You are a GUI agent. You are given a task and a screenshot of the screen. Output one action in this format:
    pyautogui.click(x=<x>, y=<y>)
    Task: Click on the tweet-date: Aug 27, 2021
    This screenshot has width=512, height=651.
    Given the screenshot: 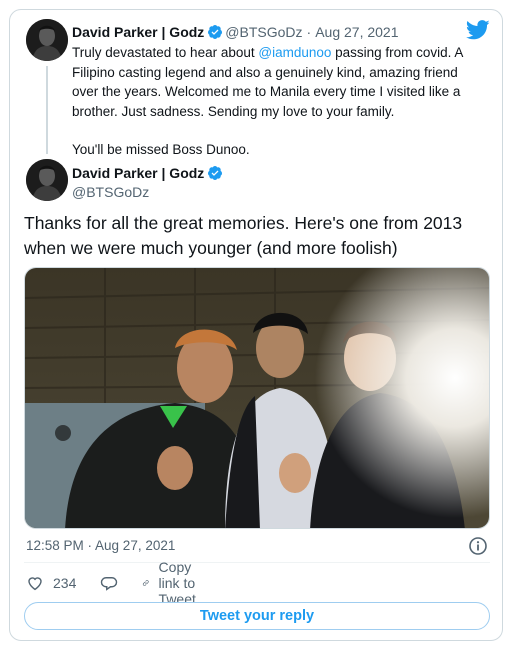 What is the action you would take?
    pyautogui.click(x=356, y=32)
    